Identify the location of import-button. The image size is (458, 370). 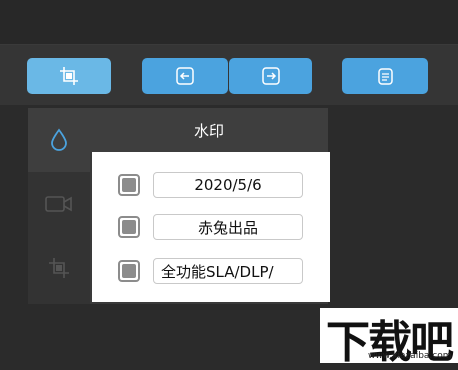
(185, 76).